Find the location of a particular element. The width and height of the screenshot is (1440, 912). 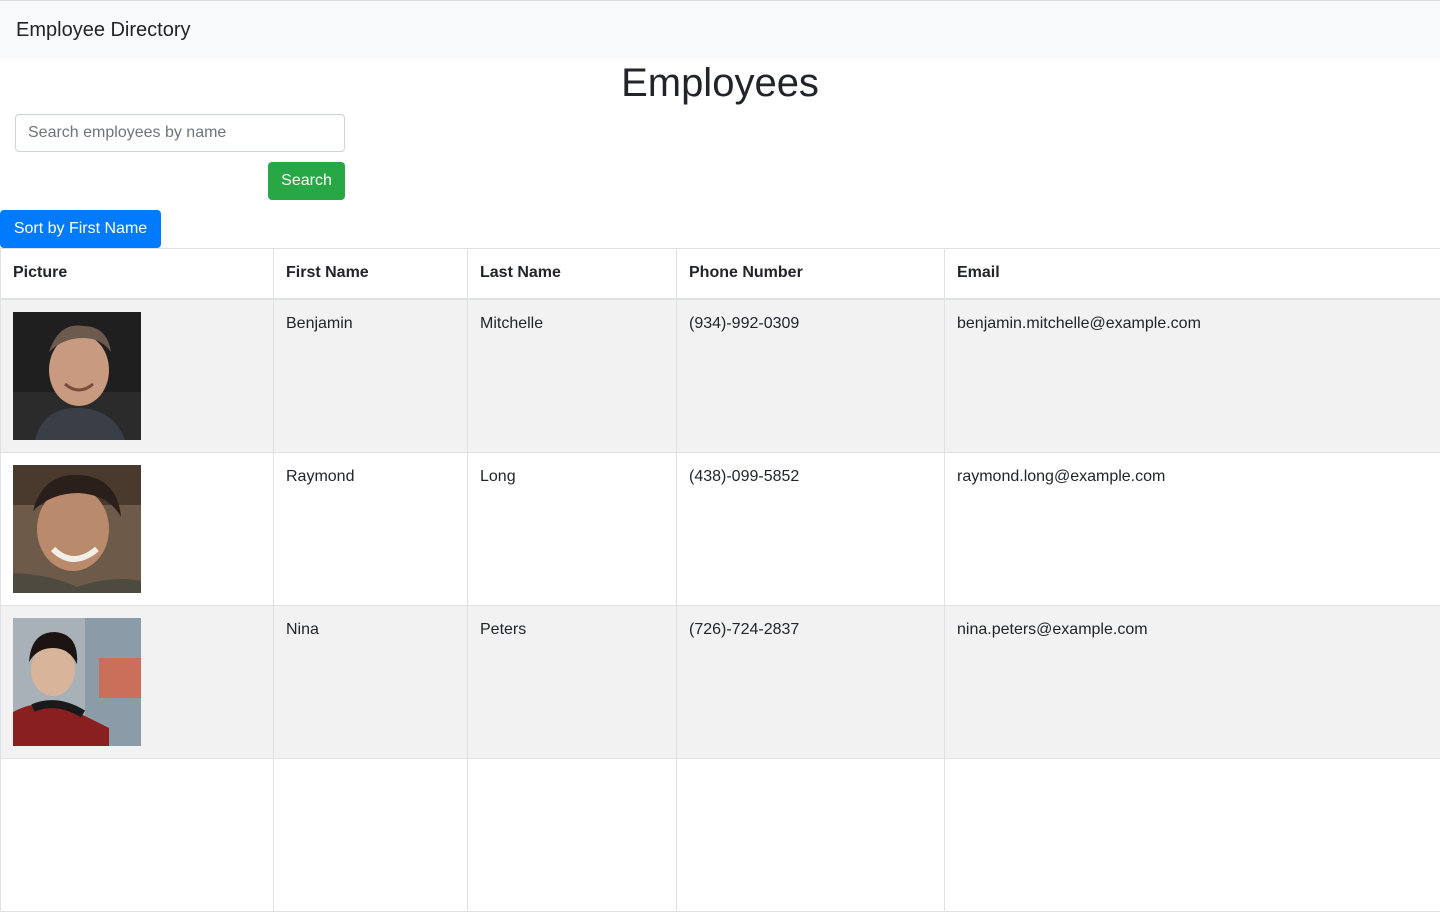

last-name-cell is located at coordinates (572, 834).